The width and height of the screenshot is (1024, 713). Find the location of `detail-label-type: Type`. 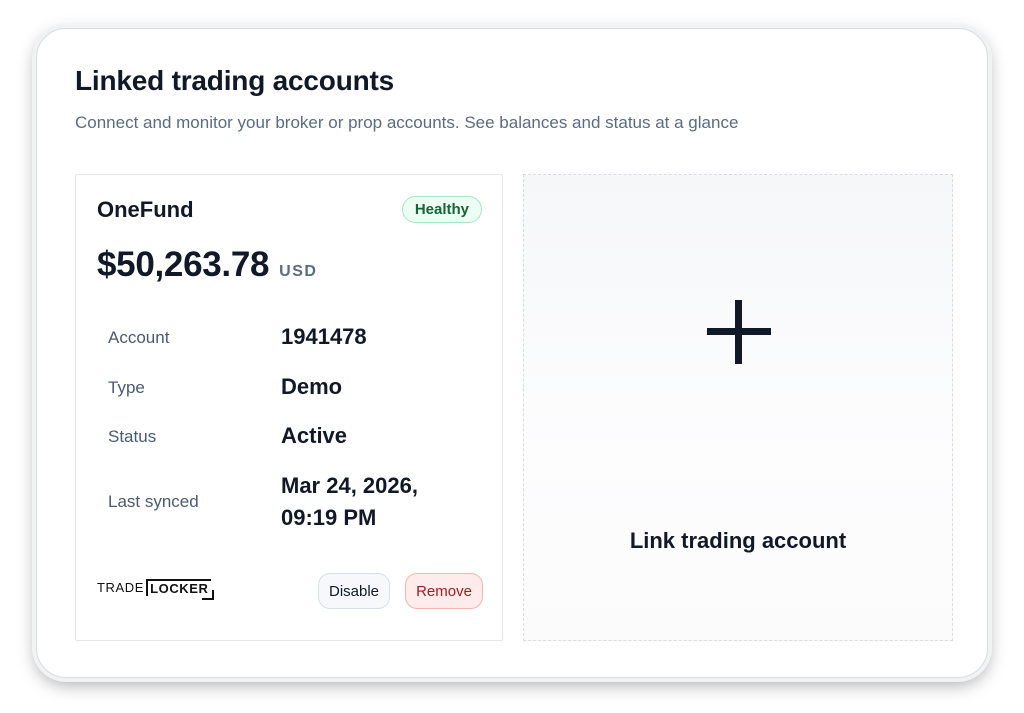

detail-label-type: Type is located at coordinates (126, 387).